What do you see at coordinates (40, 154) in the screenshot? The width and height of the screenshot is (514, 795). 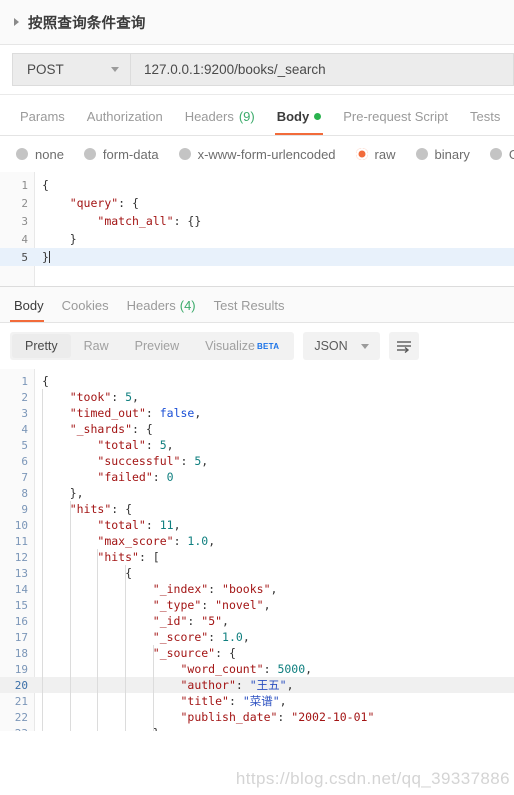 I see `body-type-none: none` at bounding box center [40, 154].